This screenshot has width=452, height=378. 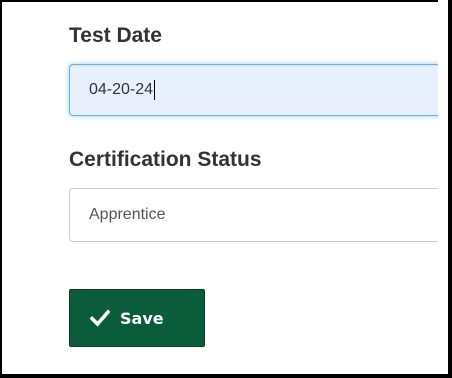 I want to click on certification-status-value: Apprentice, so click(x=127, y=214).